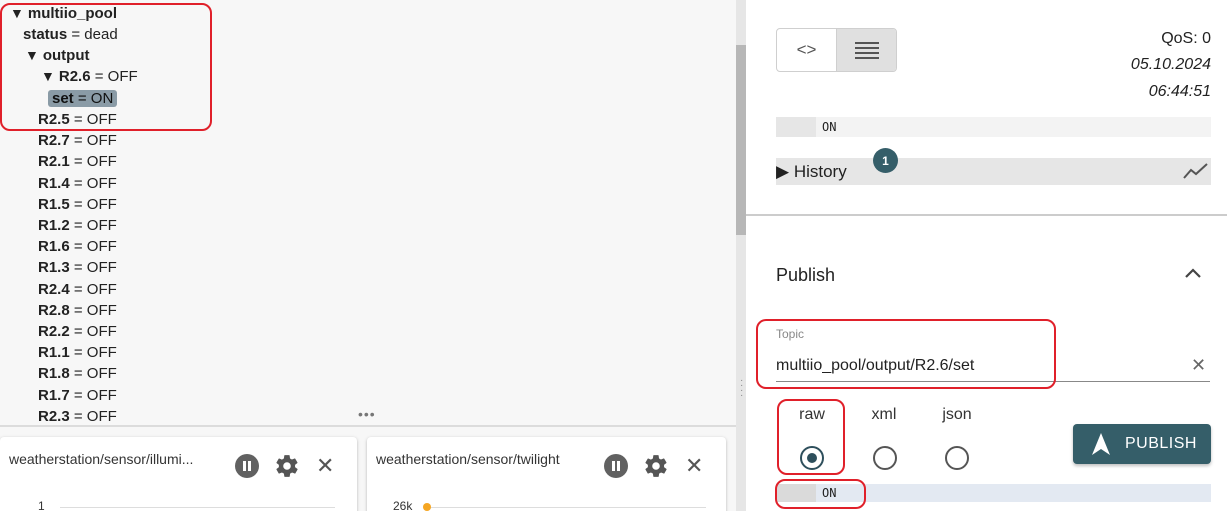 The width and height of the screenshot is (1227, 511). Describe the element at coordinates (41, 505) in the screenshot. I see `chart-tick-label: 1` at that location.